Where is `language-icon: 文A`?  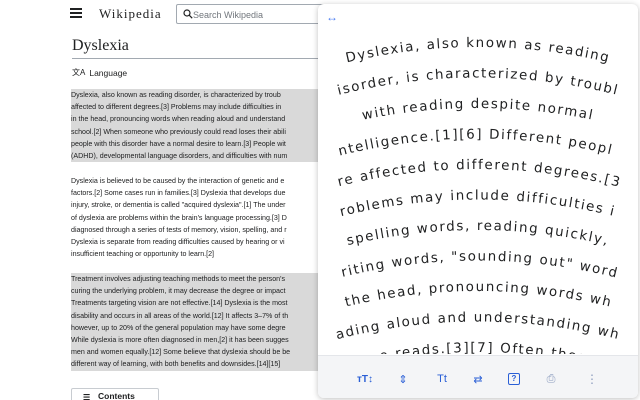 language-icon: 文A is located at coordinates (79, 72).